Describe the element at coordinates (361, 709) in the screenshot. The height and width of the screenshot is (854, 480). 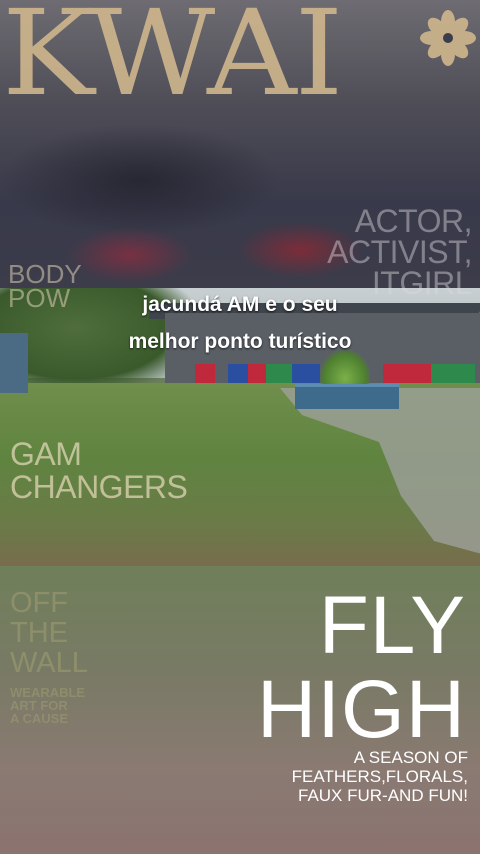
I see `headline-line: HIGH` at that location.